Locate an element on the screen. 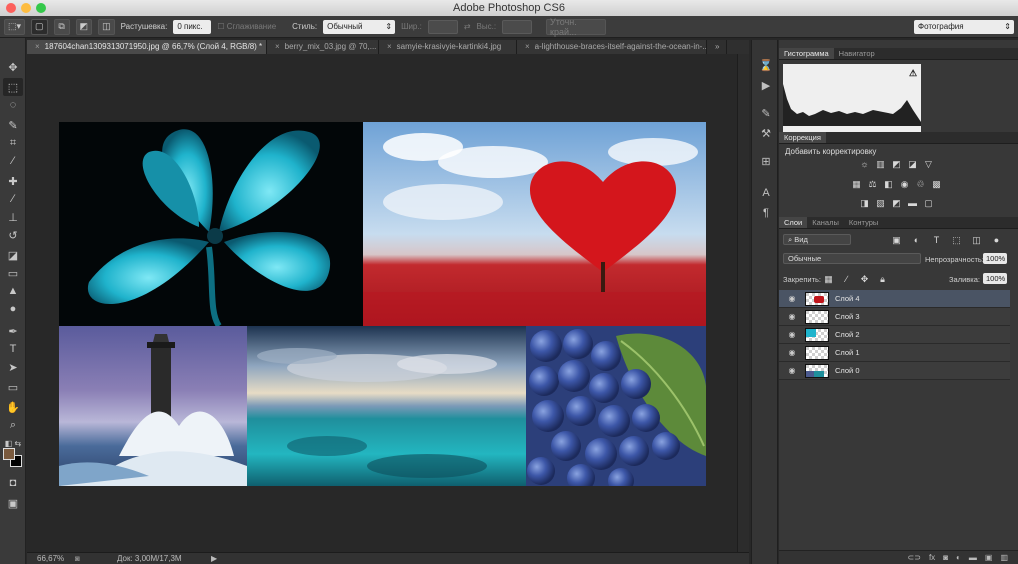  new-selection-button: ▢ is located at coordinates (39, 26).